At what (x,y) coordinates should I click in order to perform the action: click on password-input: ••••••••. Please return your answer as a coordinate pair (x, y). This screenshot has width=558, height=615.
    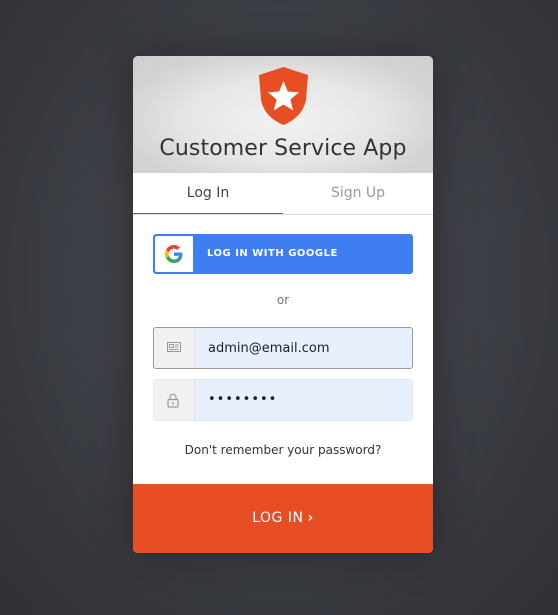
    Looking at the image, I should click on (303, 400).